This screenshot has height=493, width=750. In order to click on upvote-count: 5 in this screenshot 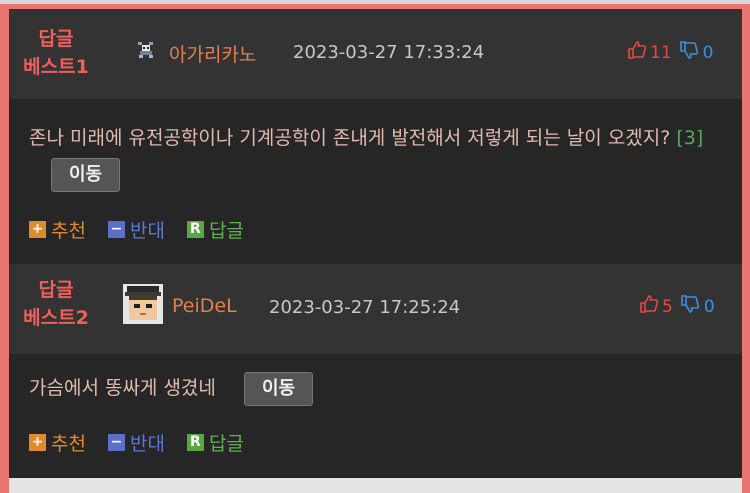, I will do `click(667, 306)`.